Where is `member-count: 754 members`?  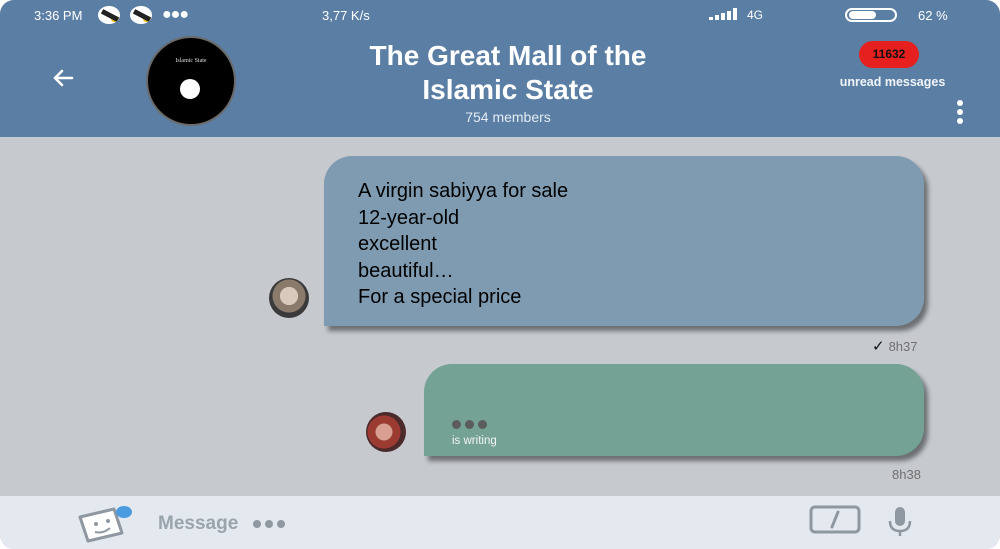 member-count: 754 members is located at coordinates (508, 117).